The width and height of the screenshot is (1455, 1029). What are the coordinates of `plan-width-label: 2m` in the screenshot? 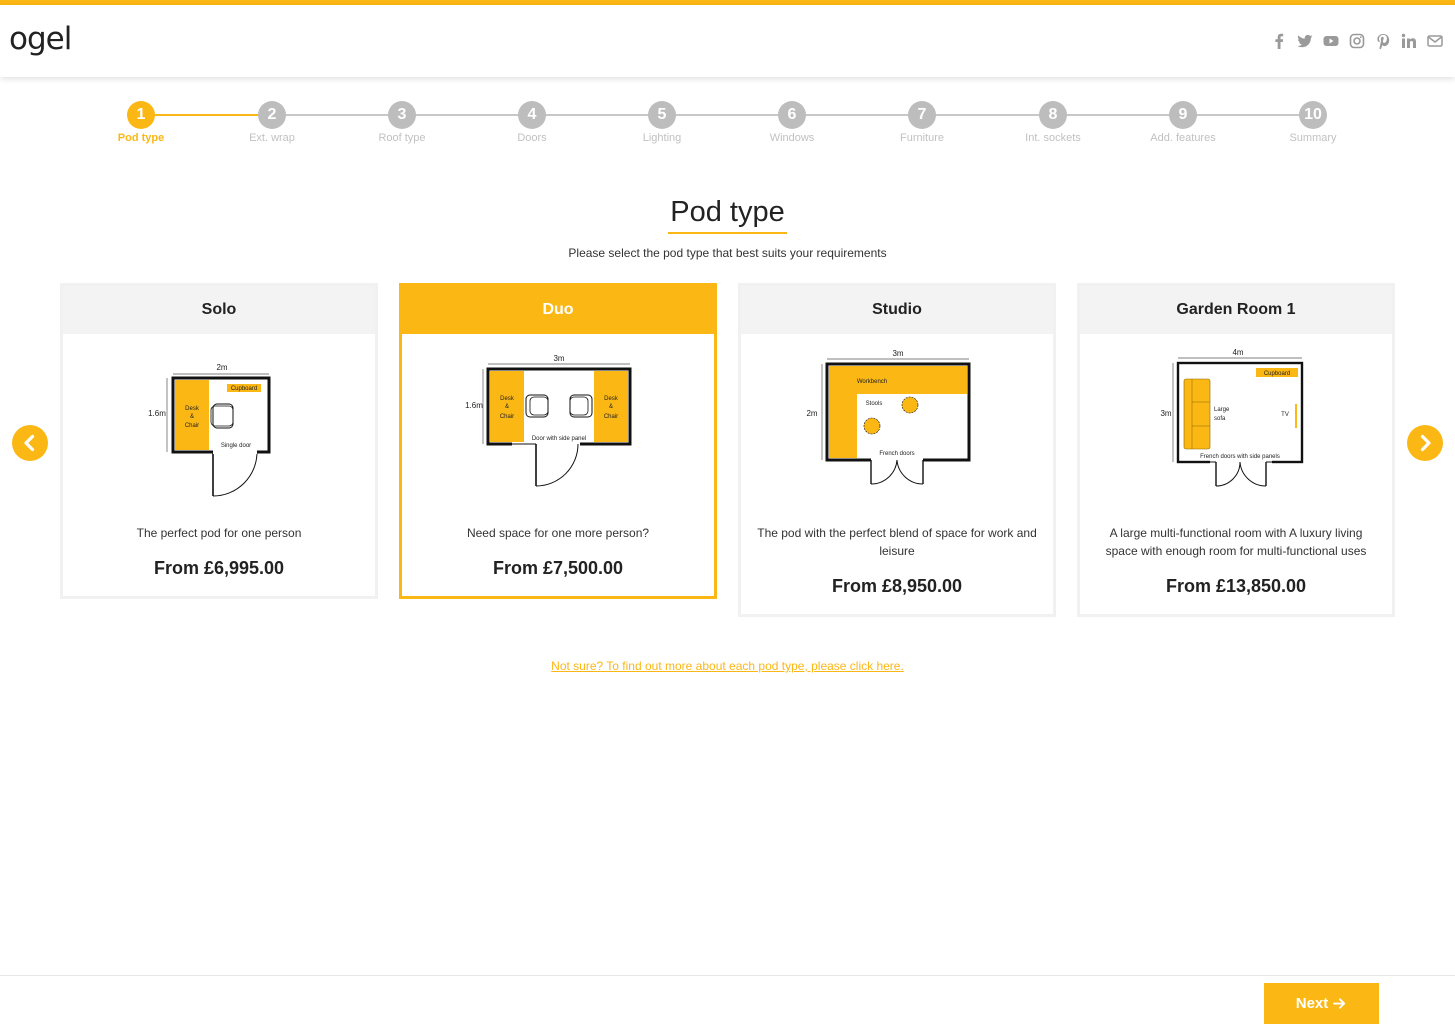 It's located at (221, 367).